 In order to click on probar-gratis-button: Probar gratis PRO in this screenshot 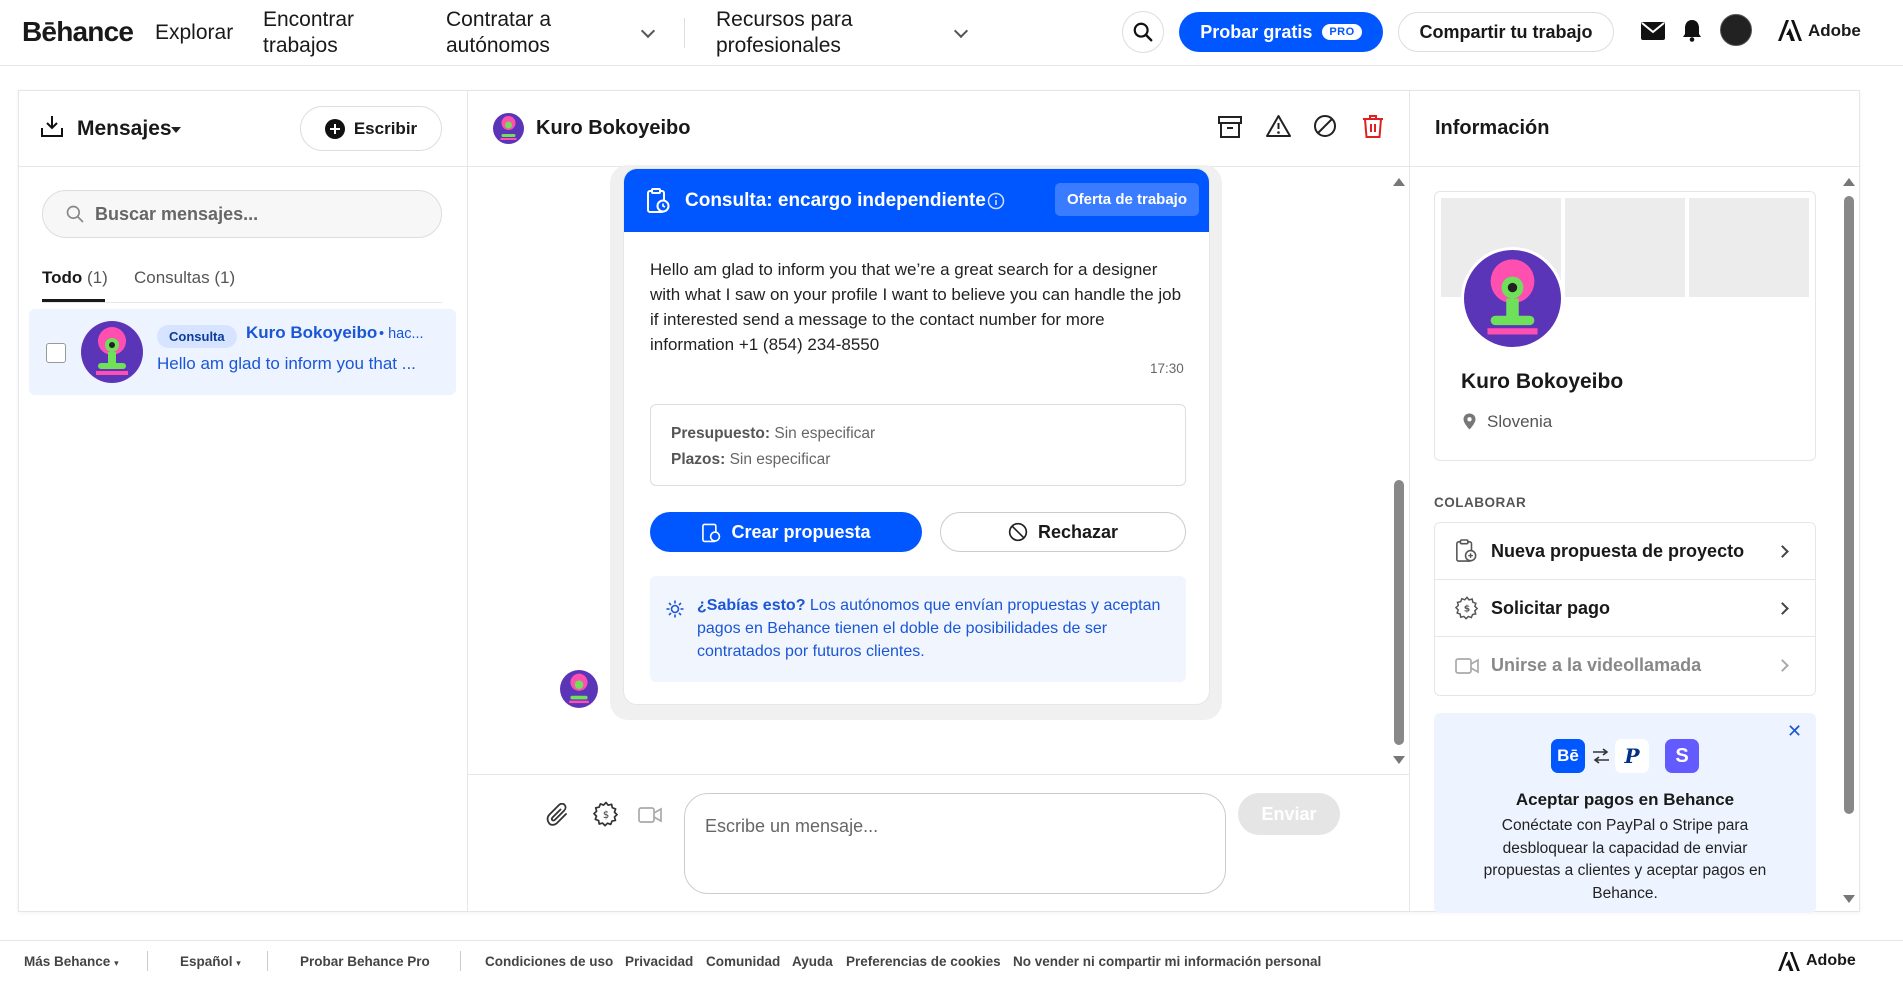, I will do `click(1281, 32)`.